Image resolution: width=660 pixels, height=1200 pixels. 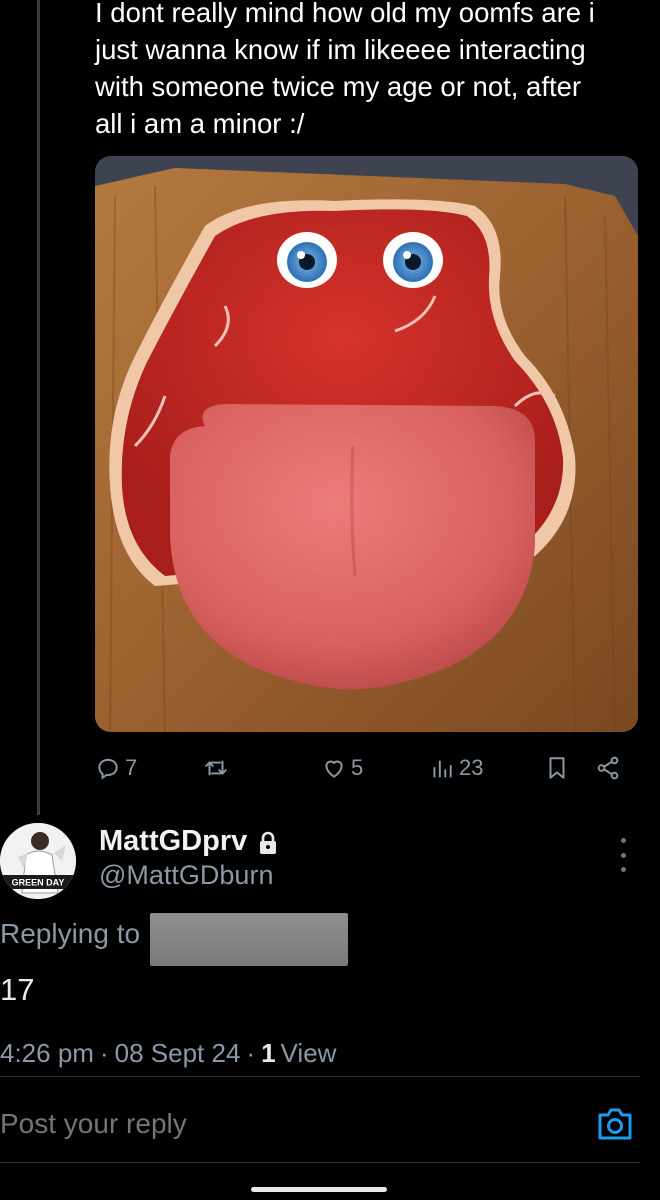 What do you see at coordinates (334, 769) in the screenshot?
I see `heart-icon` at bounding box center [334, 769].